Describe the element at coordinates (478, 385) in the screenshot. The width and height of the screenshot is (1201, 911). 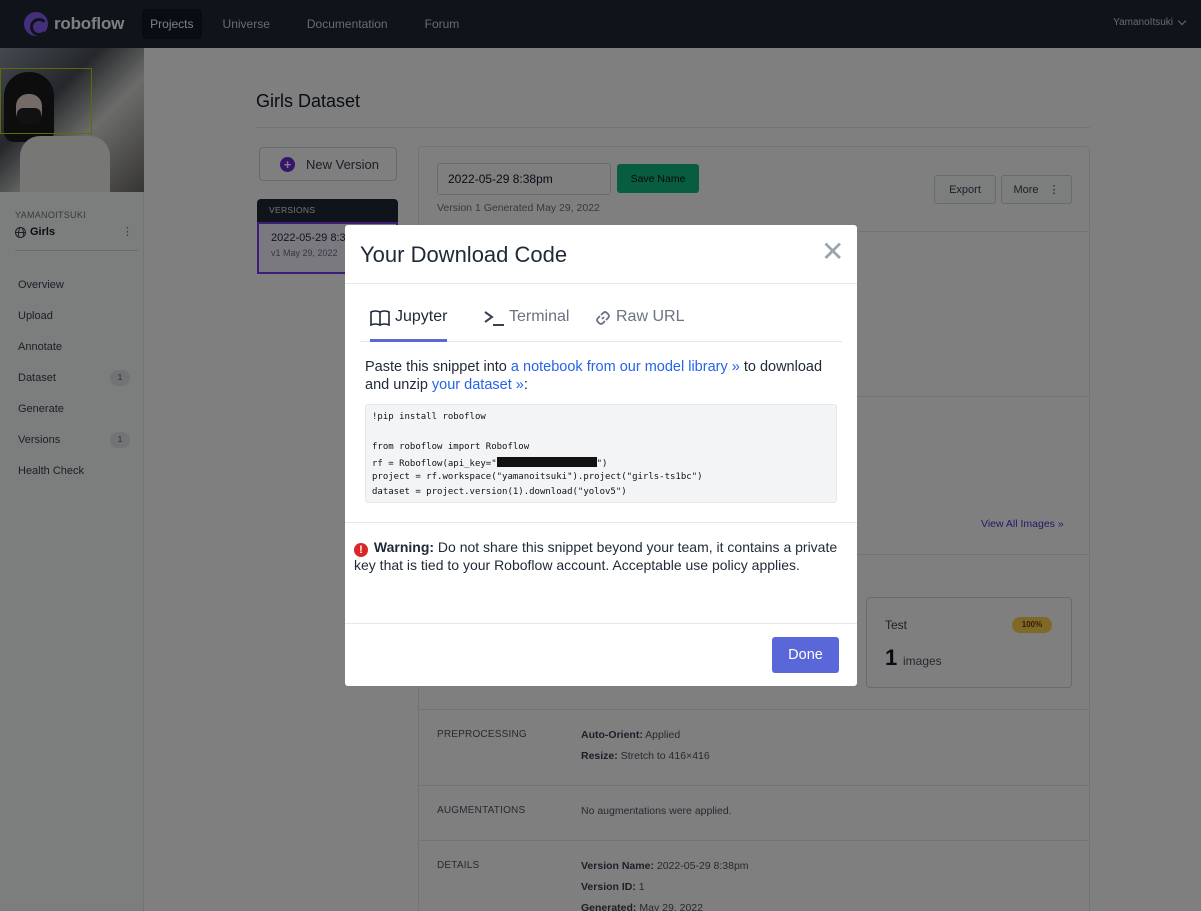
I see `your-dataset-link: your dataset »` at that location.